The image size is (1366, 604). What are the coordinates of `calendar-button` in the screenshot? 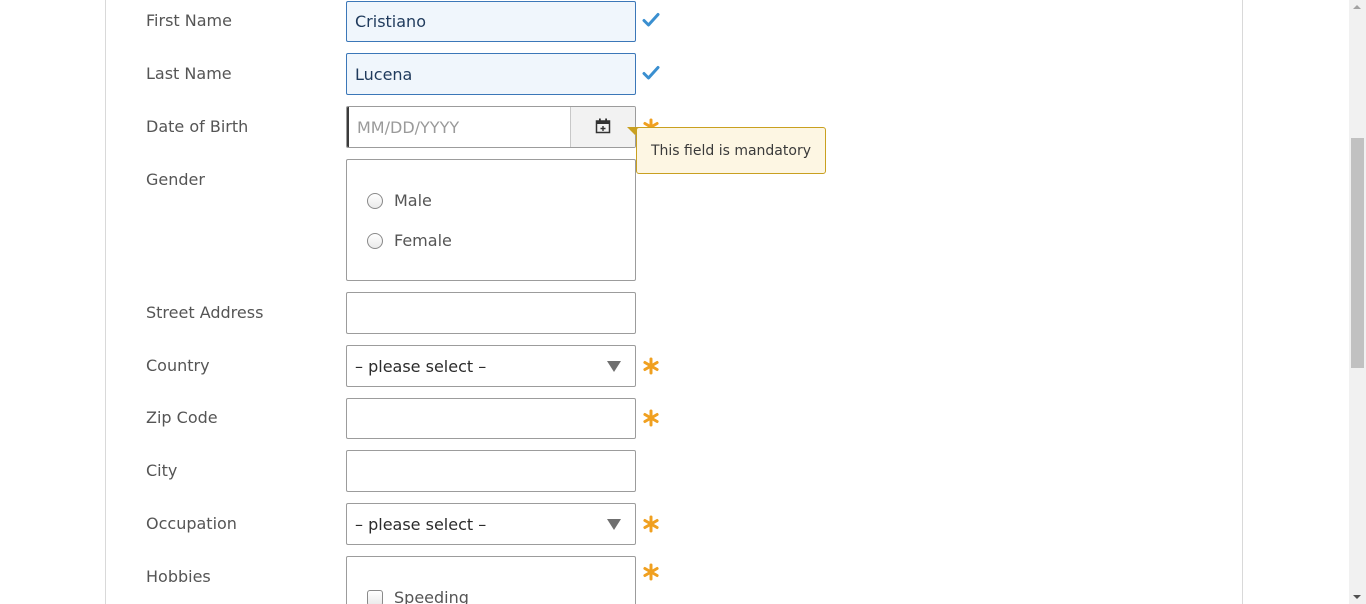 It's located at (602, 127).